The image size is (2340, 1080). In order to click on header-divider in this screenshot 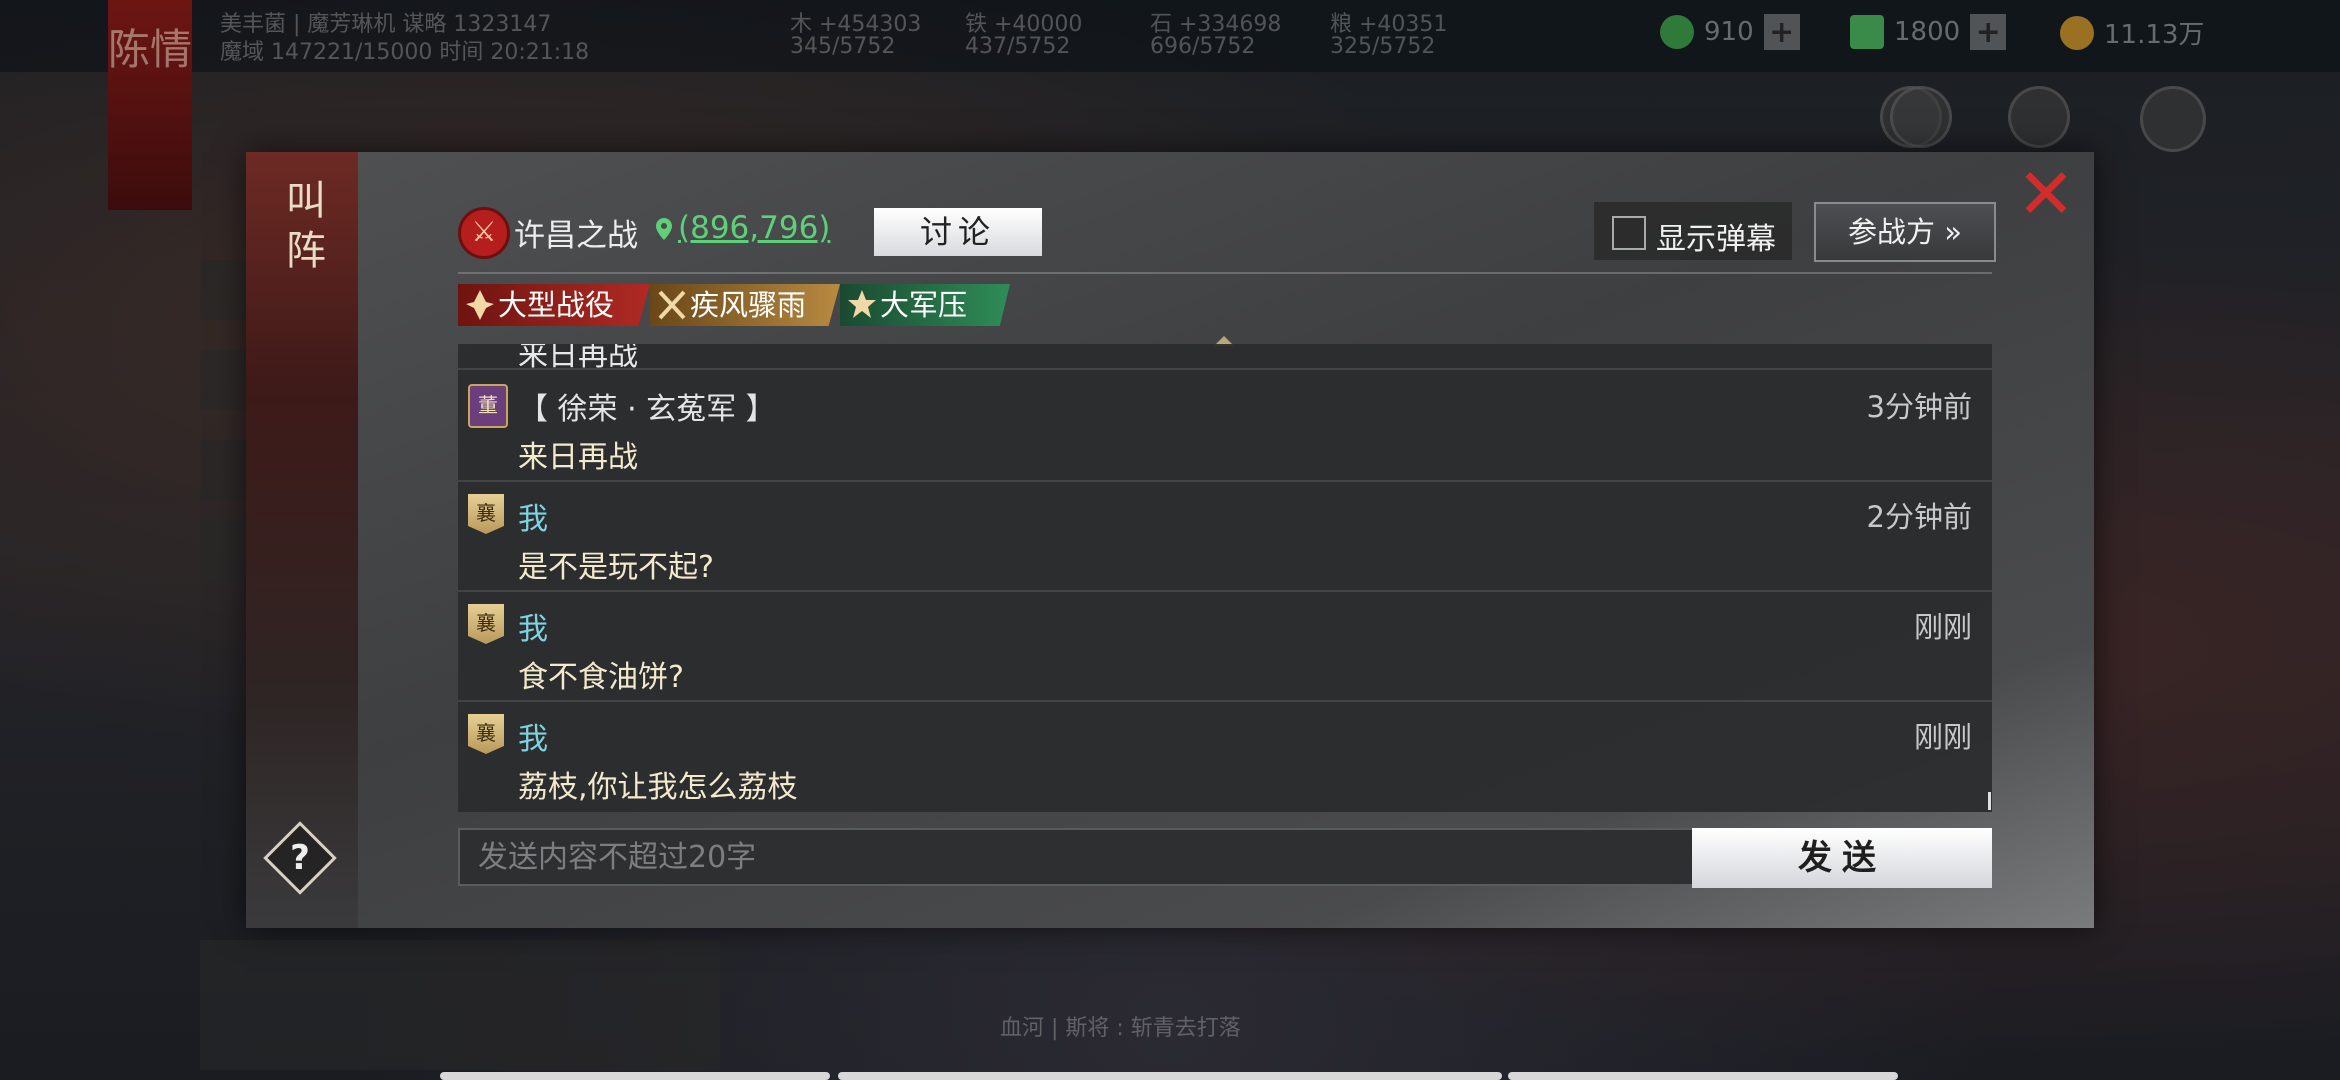, I will do `click(1225, 273)`.